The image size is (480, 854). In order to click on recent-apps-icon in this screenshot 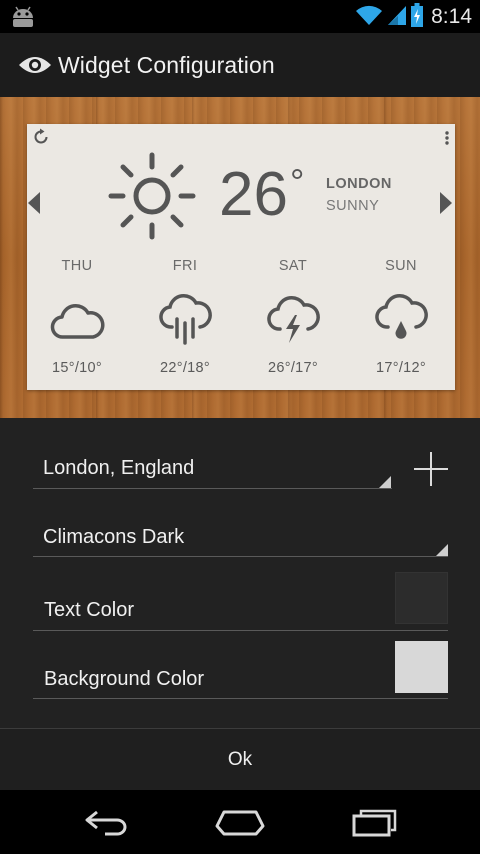, I will do `click(375, 825)`.